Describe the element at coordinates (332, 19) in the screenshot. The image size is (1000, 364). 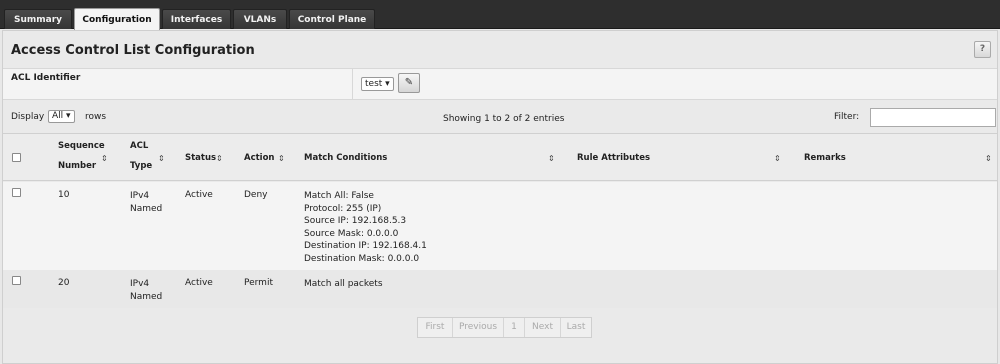
I see `tab-control-plane: Control Plane` at that location.